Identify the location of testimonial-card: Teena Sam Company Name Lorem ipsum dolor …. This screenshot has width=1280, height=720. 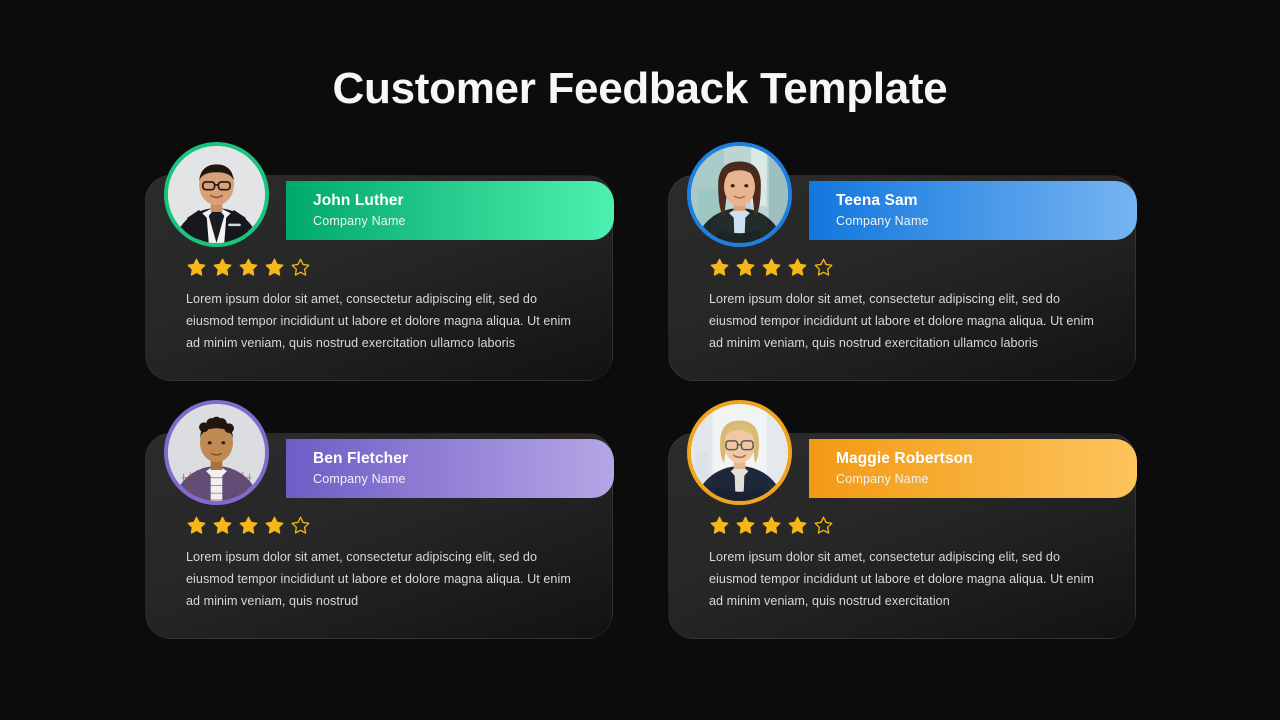
(902, 261).